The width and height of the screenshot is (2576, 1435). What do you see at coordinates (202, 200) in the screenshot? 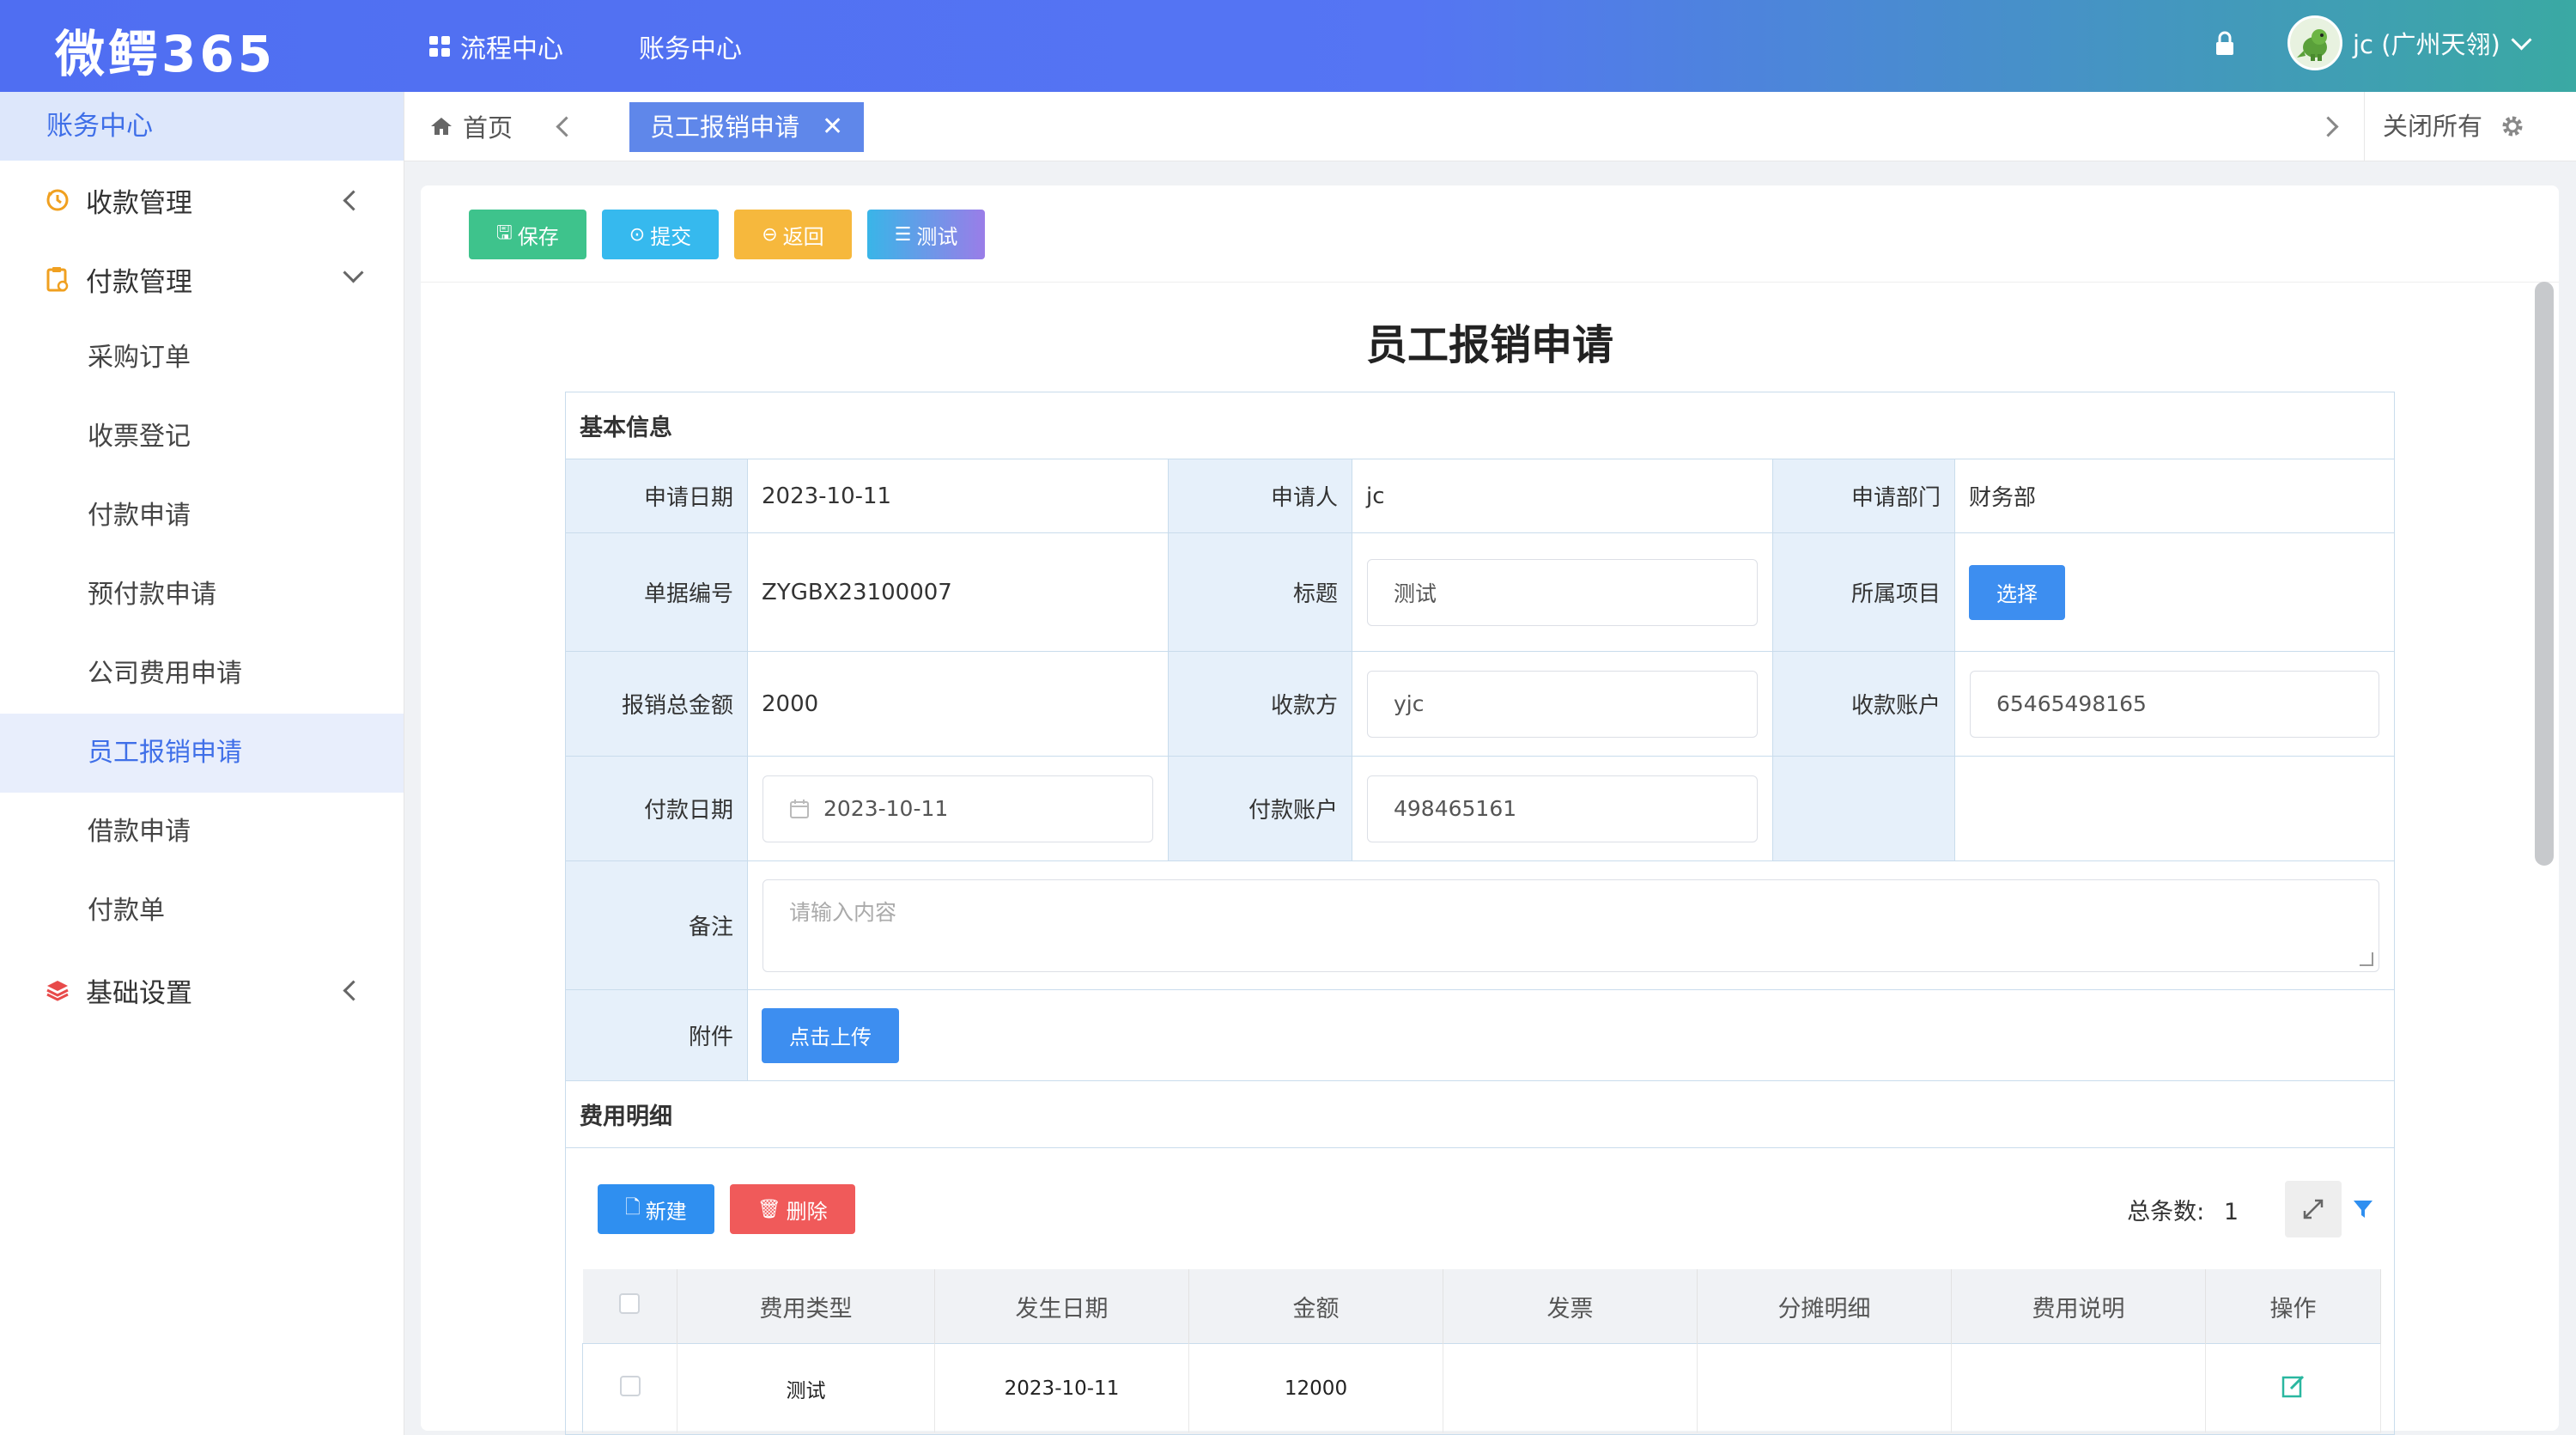
I see `sidebar-group-receipts: 收款管理` at bounding box center [202, 200].